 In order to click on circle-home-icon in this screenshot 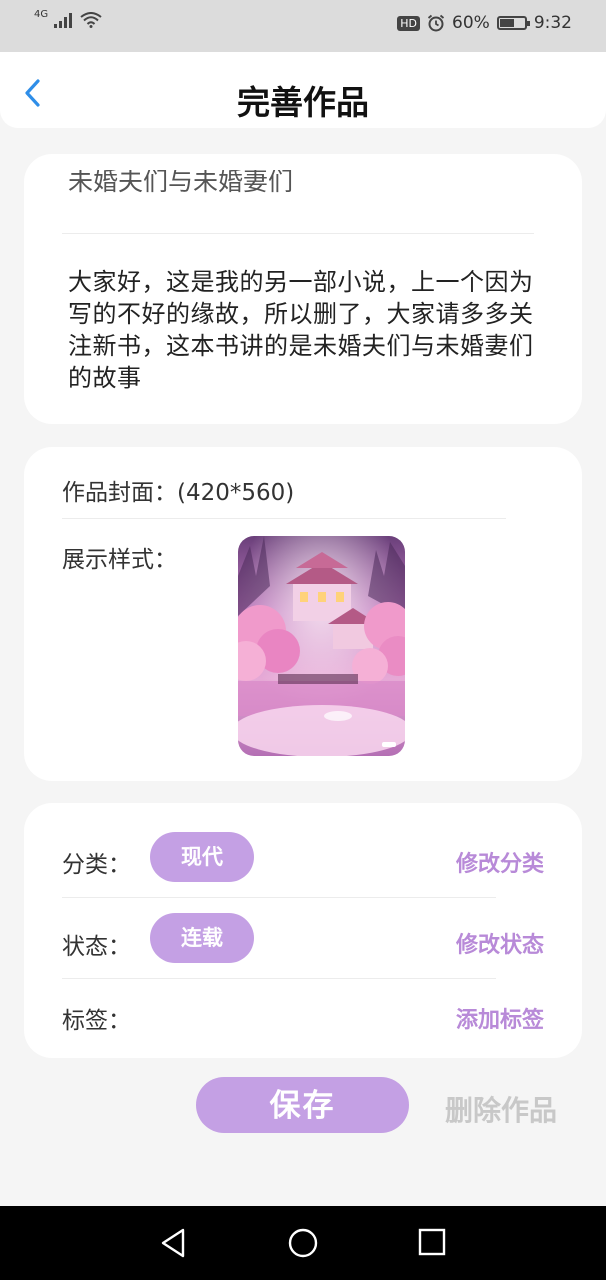, I will do `click(303, 1243)`.